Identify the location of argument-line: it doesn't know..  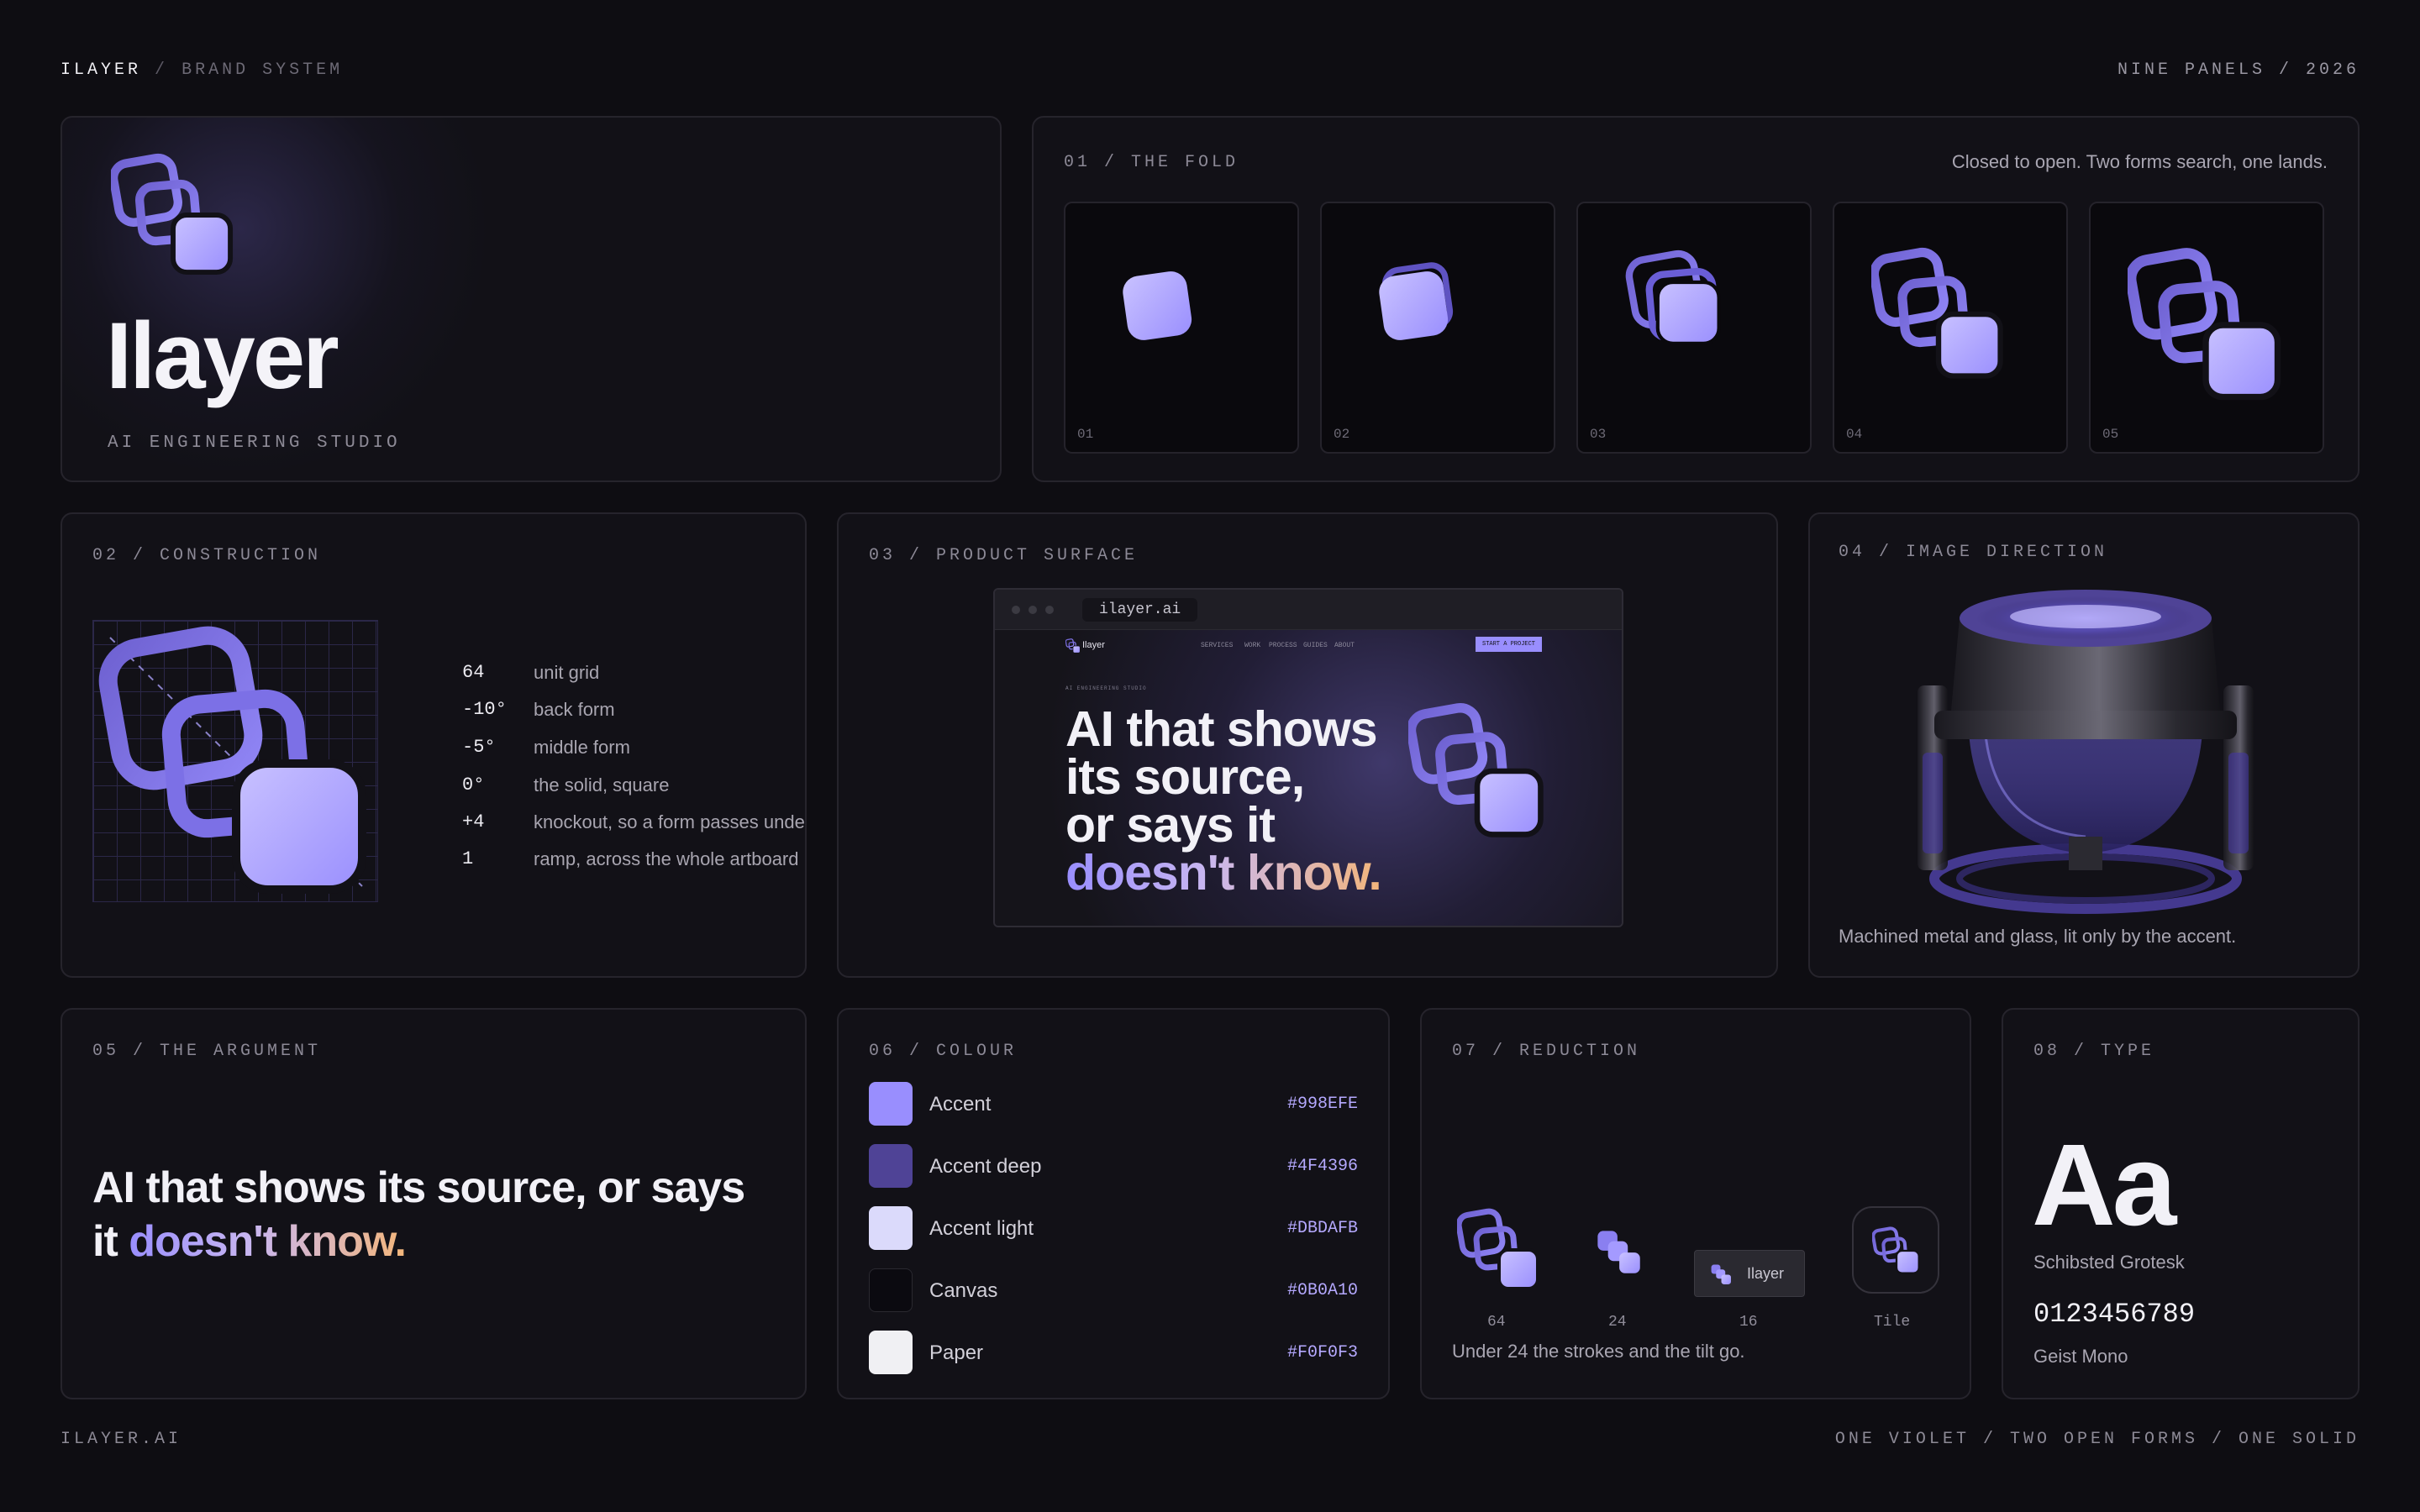
(445, 1241).